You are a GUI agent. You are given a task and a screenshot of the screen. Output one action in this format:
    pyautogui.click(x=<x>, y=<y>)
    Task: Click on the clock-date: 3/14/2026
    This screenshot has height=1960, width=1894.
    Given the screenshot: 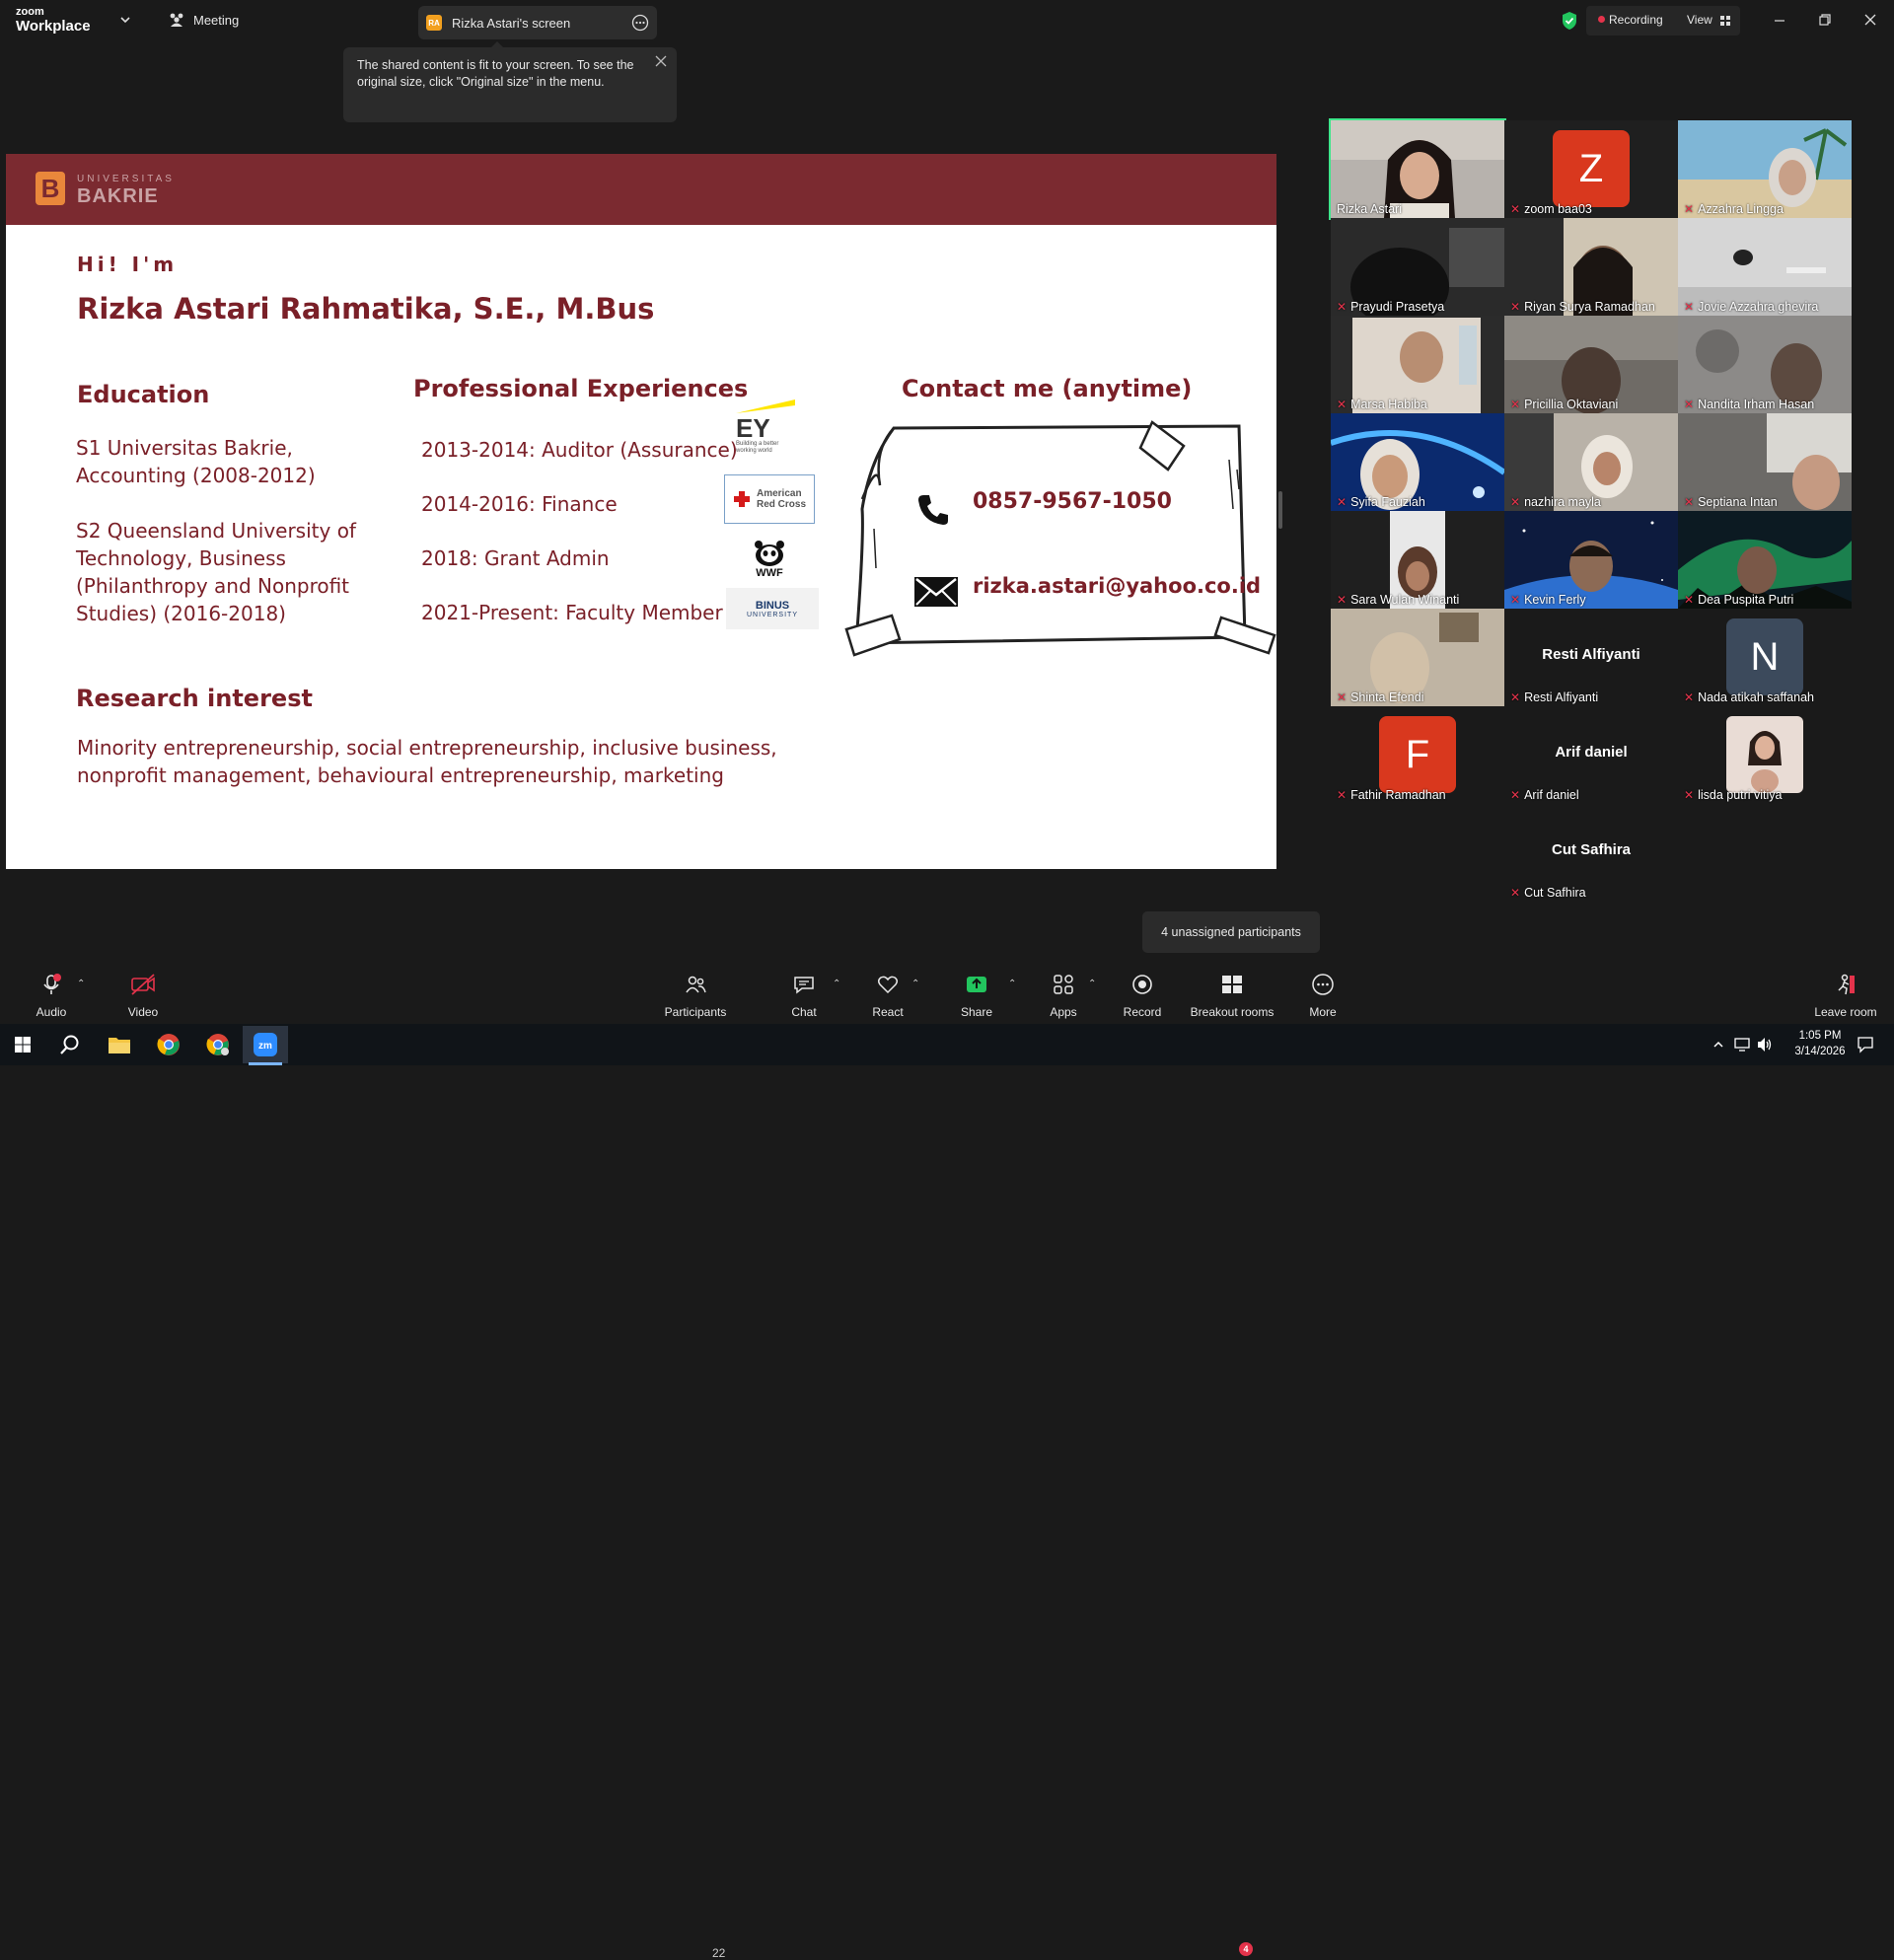 What is the action you would take?
    pyautogui.click(x=1820, y=1052)
    